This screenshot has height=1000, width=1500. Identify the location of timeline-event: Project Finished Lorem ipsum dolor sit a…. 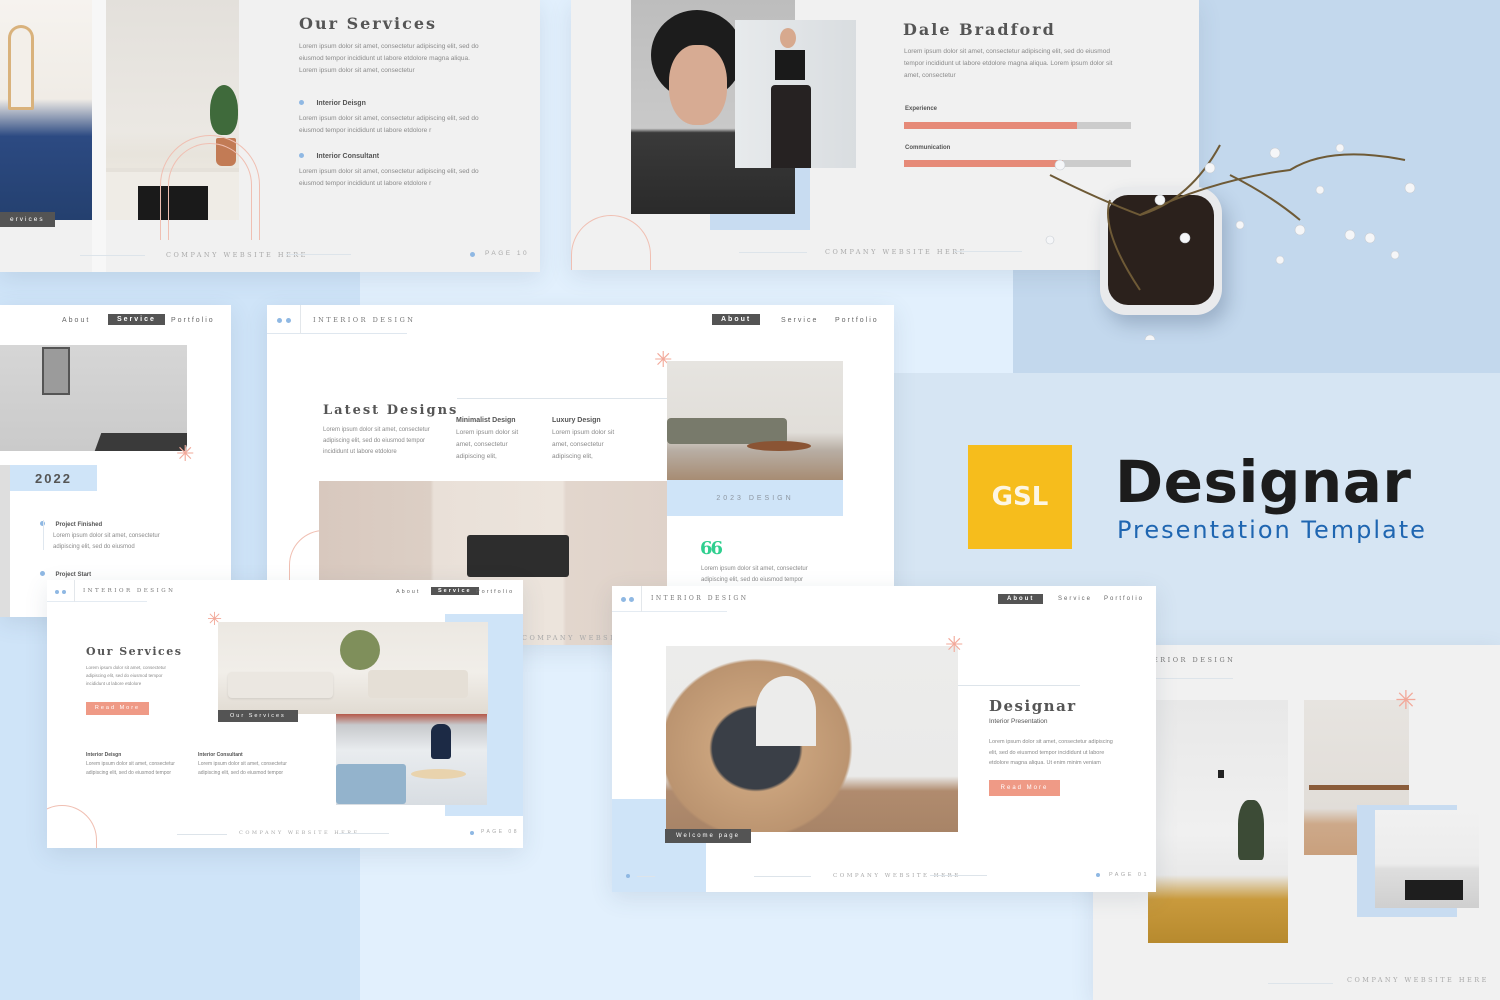
(110, 533).